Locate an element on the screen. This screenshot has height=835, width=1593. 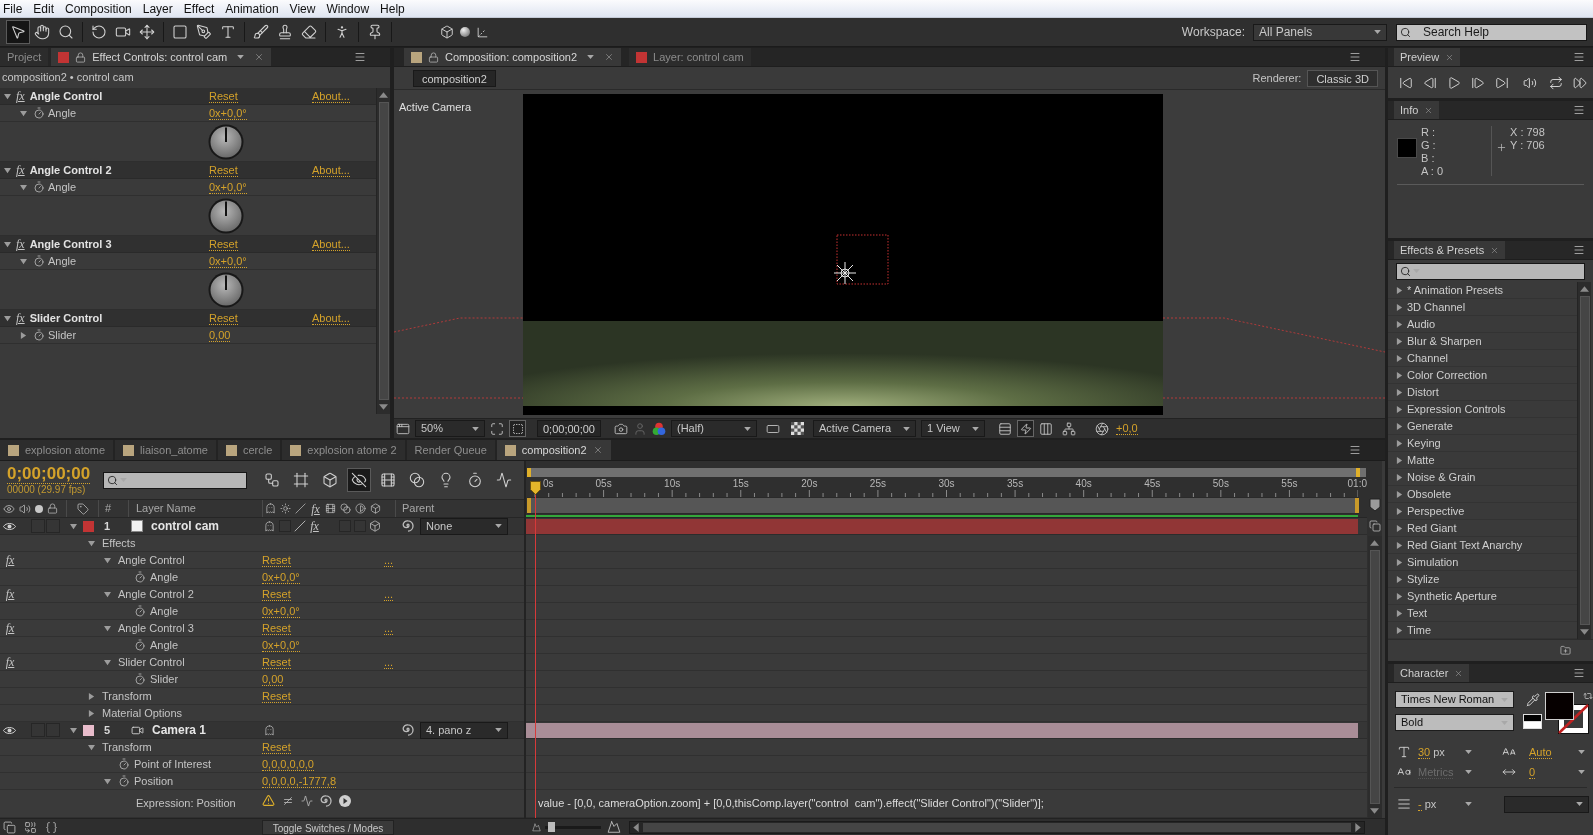
large-mountain-icon is located at coordinates (614, 827).